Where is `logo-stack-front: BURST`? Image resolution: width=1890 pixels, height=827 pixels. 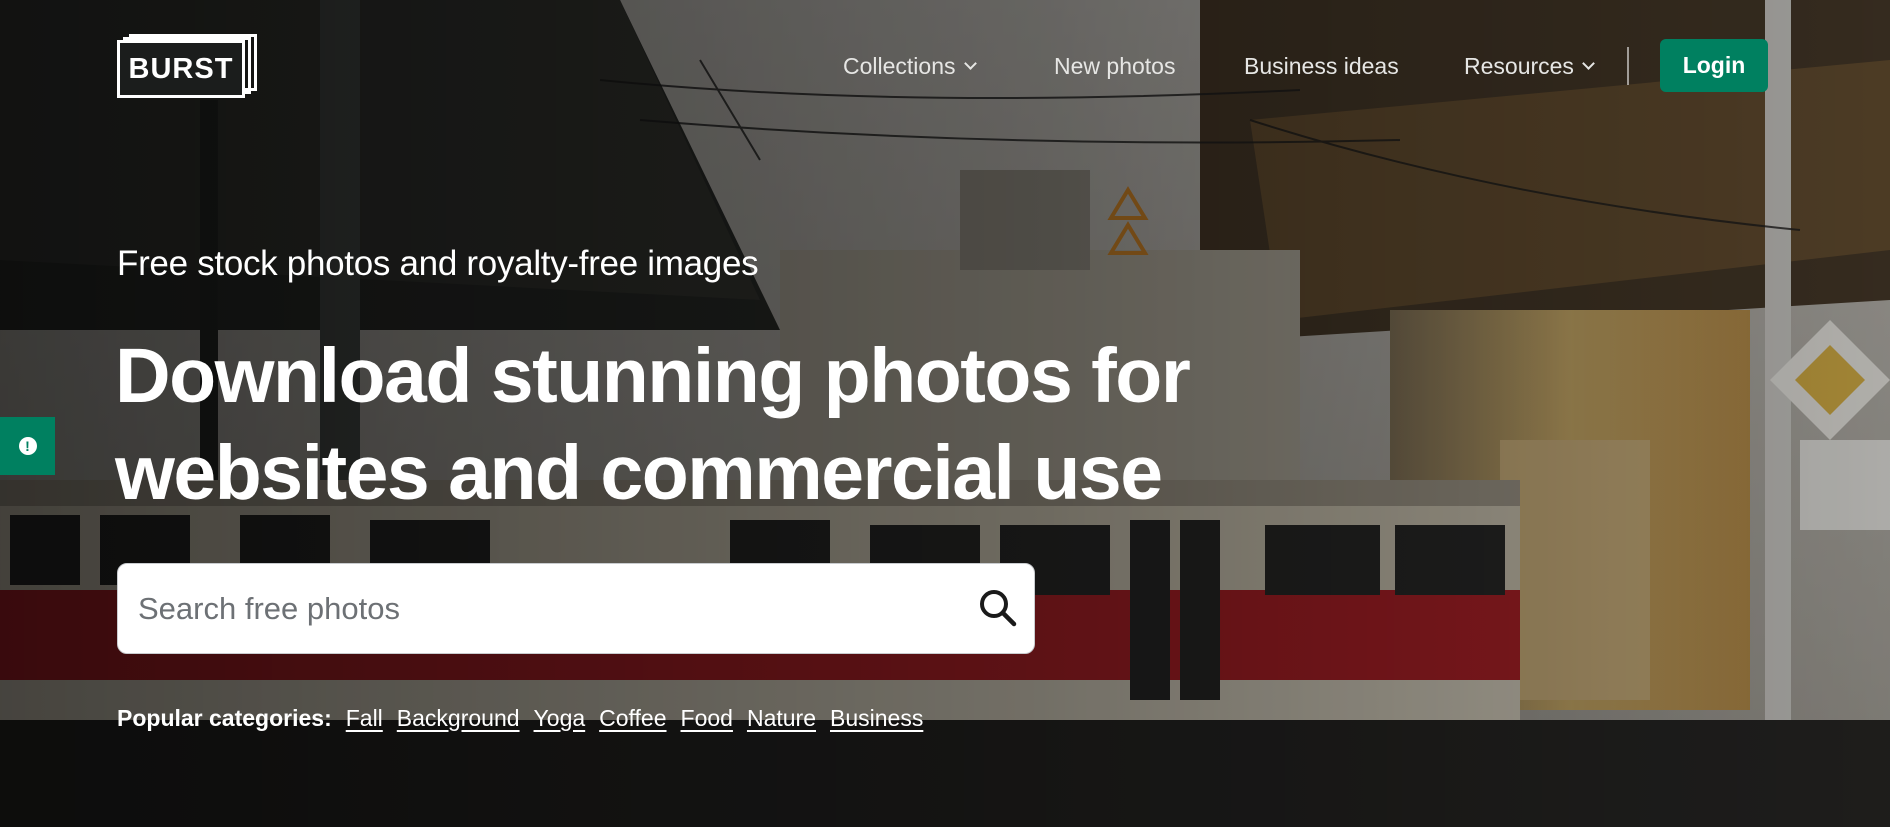 logo-stack-front: BURST is located at coordinates (181, 69).